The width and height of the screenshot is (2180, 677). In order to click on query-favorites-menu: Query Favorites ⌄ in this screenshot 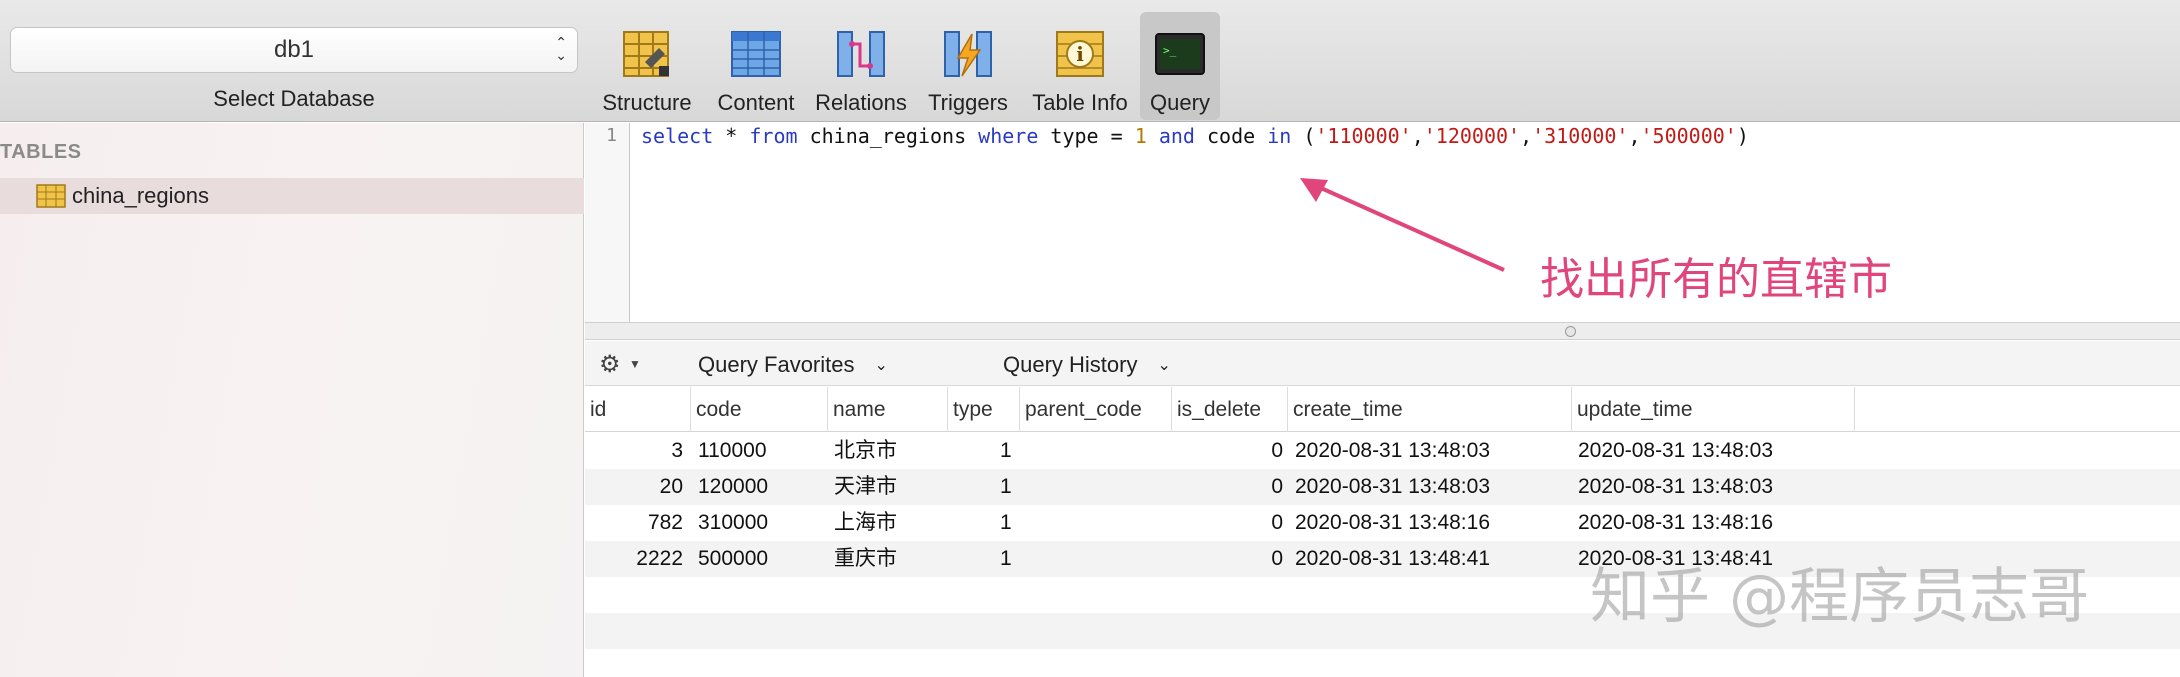, I will do `click(793, 365)`.